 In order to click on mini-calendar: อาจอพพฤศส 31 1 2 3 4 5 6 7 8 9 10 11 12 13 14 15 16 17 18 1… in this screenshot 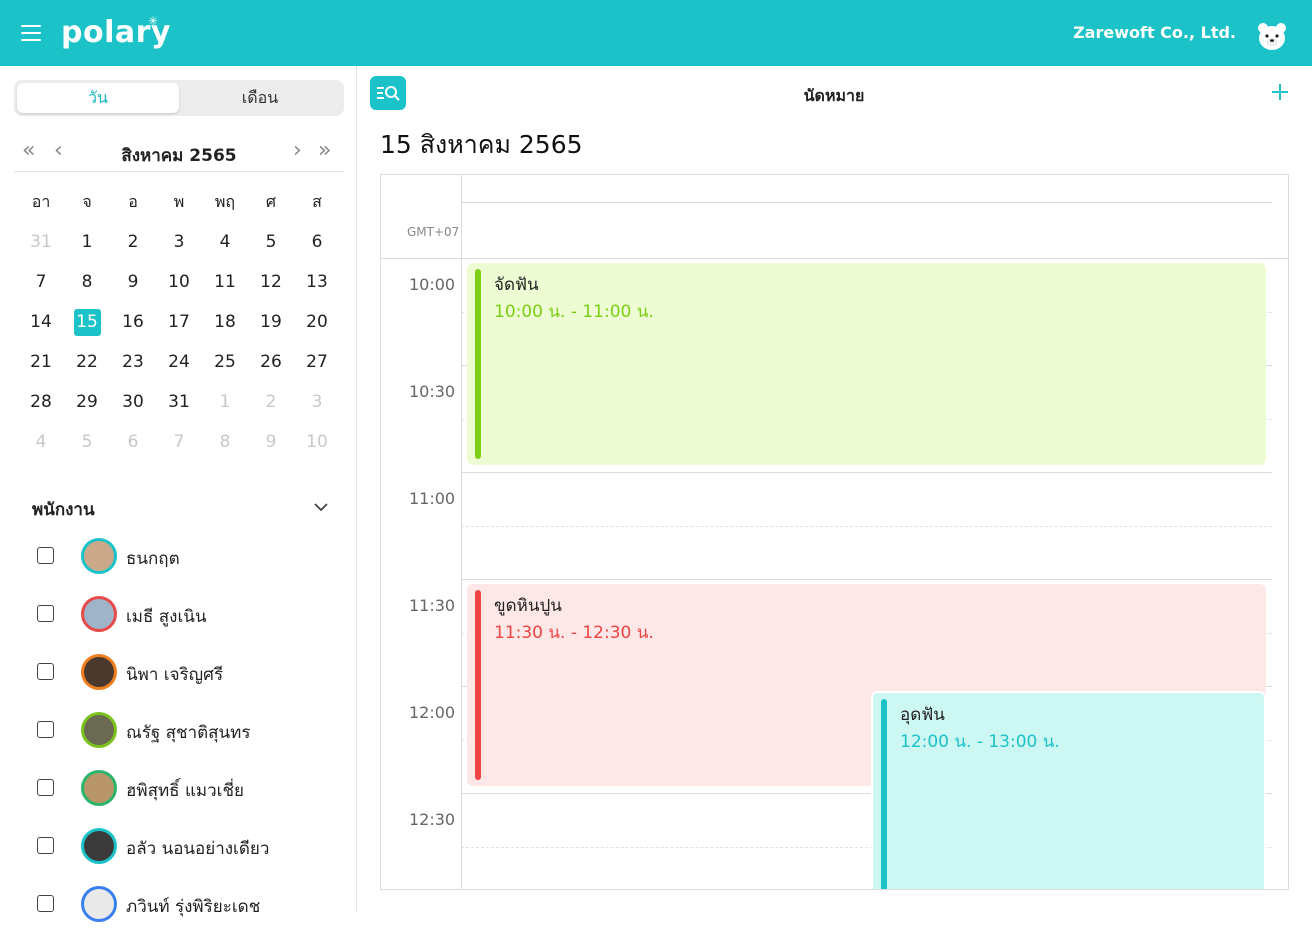, I will do `click(179, 322)`.